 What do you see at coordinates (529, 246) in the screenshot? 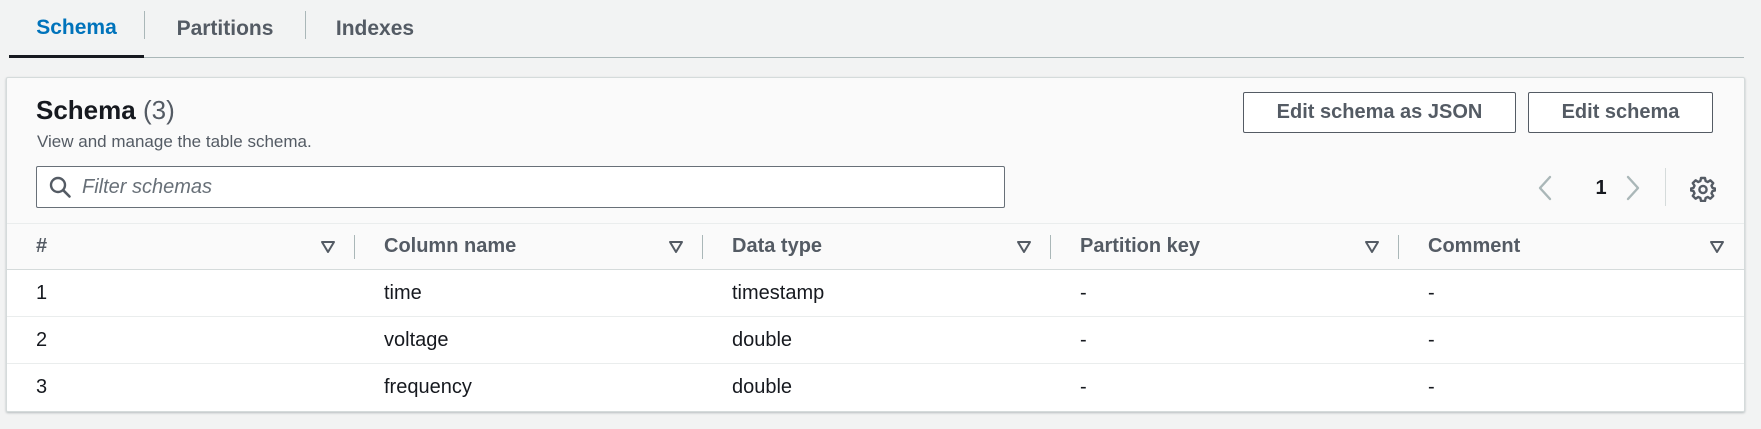
I see `column-header-column-name: Column name` at bounding box center [529, 246].